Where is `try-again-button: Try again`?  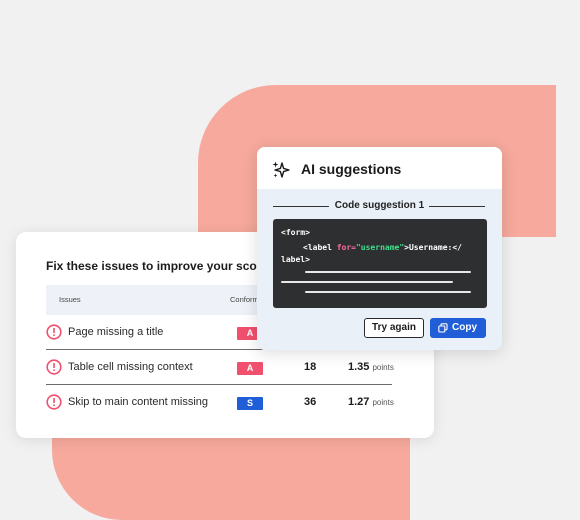 try-again-button: Try again is located at coordinates (394, 328).